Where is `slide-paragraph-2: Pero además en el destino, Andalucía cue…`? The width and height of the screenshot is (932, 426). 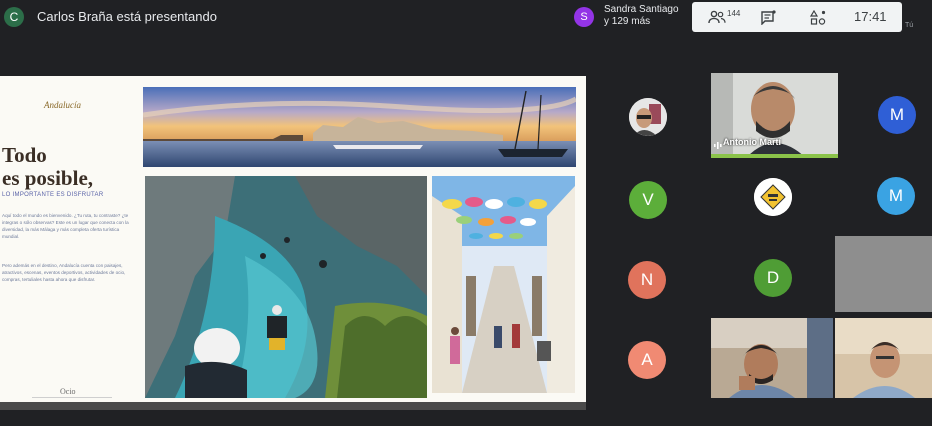
slide-paragraph-2: Pero además en el destino, Andalucía cue… is located at coordinates (64, 272).